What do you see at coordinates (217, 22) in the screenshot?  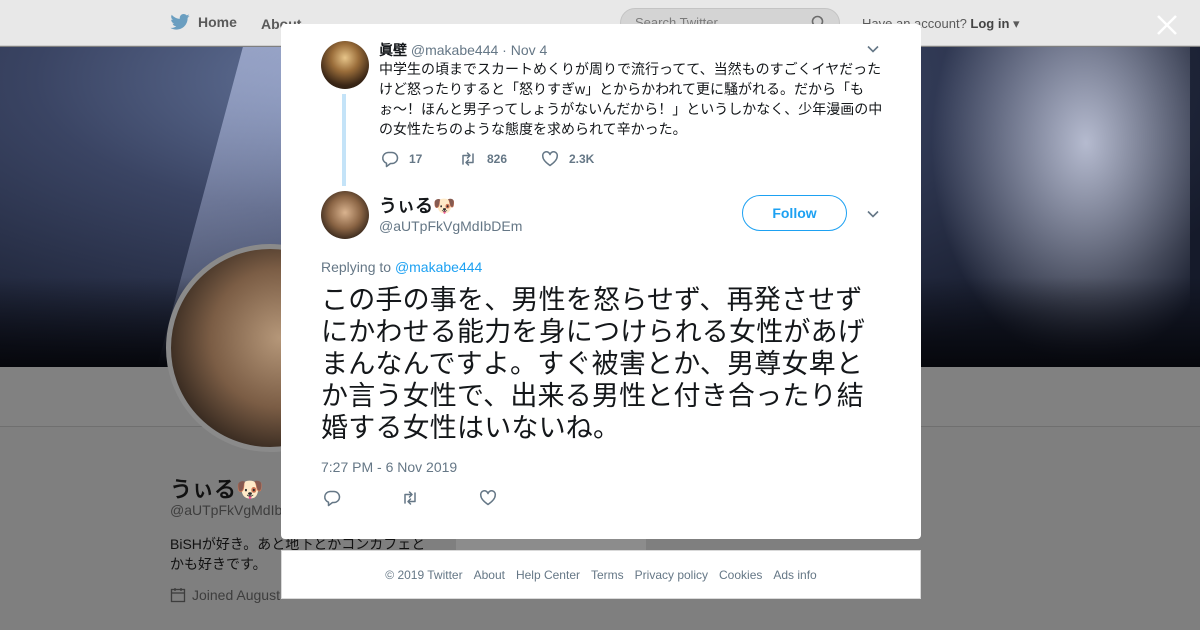 I see `home-label: Home` at bounding box center [217, 22].